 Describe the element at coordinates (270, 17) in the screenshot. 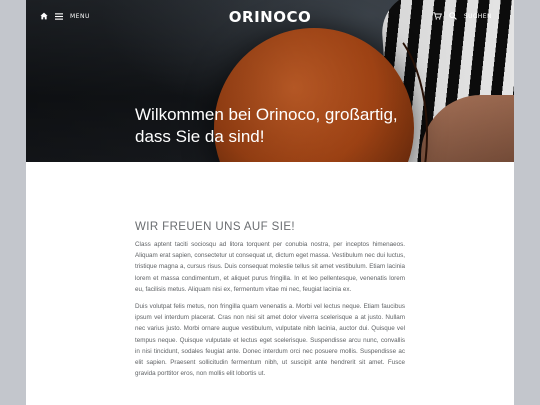

I see `top-navigation: MENU ORINOCO SUCHEN` at that location.